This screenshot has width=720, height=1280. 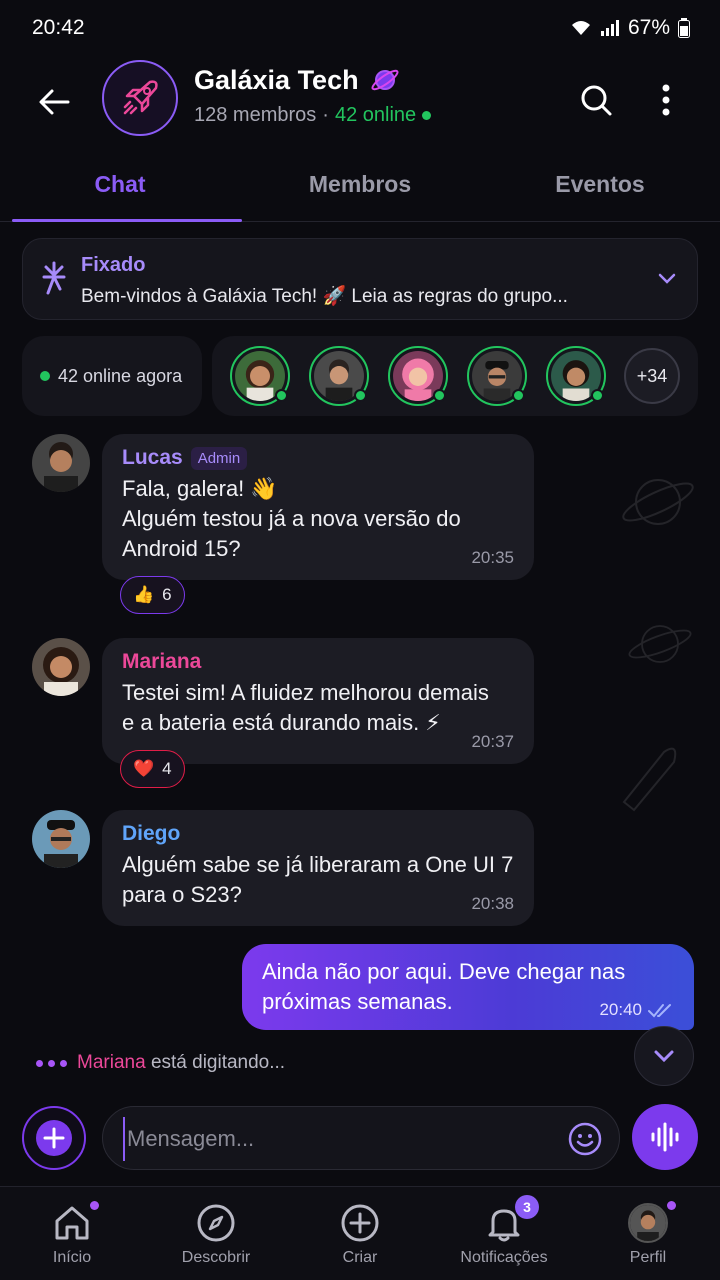 What do you see at coordinates (580, 28) in the screenshot?
I see `wifi-icon` at bounding box center [580, 28].